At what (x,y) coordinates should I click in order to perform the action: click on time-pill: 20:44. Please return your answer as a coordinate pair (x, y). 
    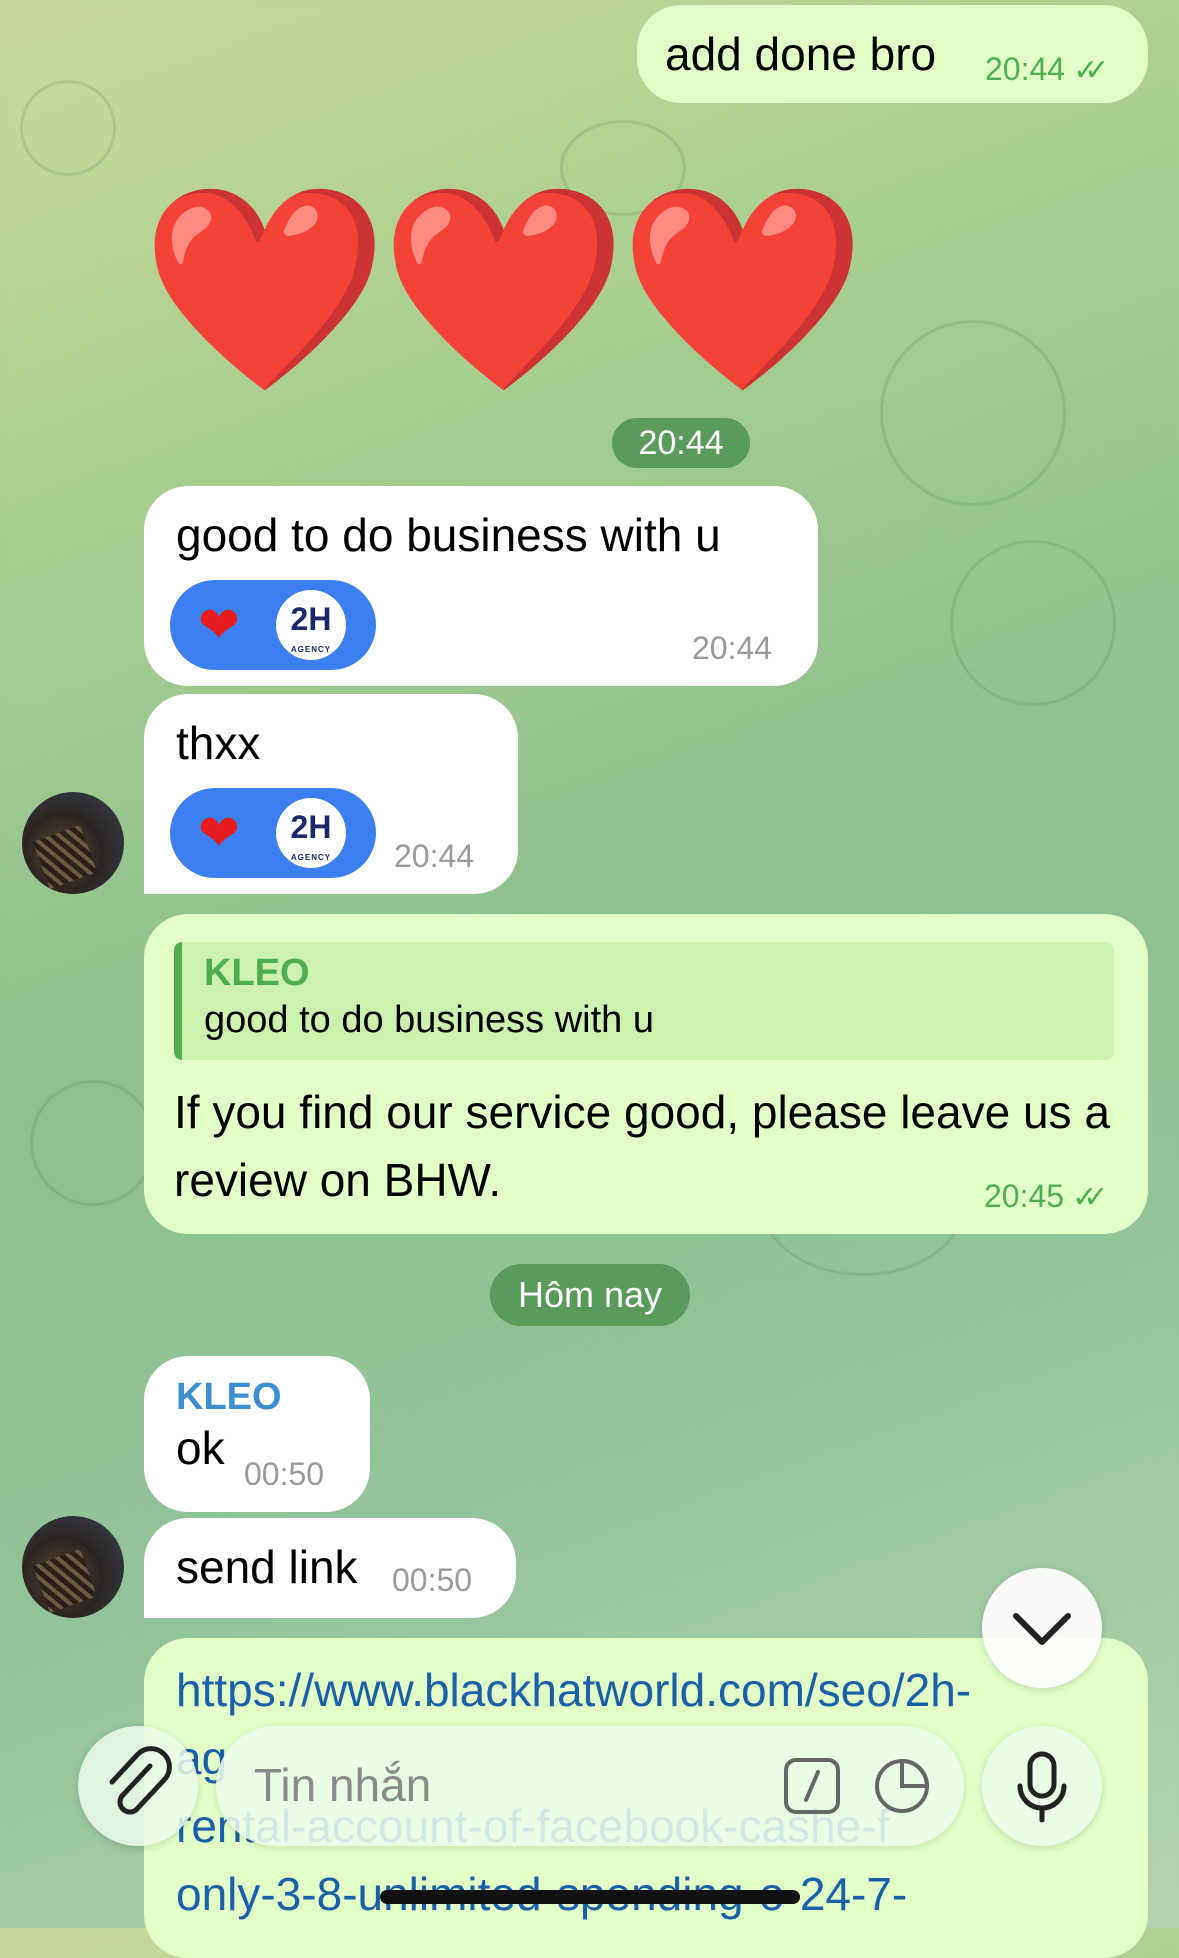
    Looking at the image, I should click on (681, 443).